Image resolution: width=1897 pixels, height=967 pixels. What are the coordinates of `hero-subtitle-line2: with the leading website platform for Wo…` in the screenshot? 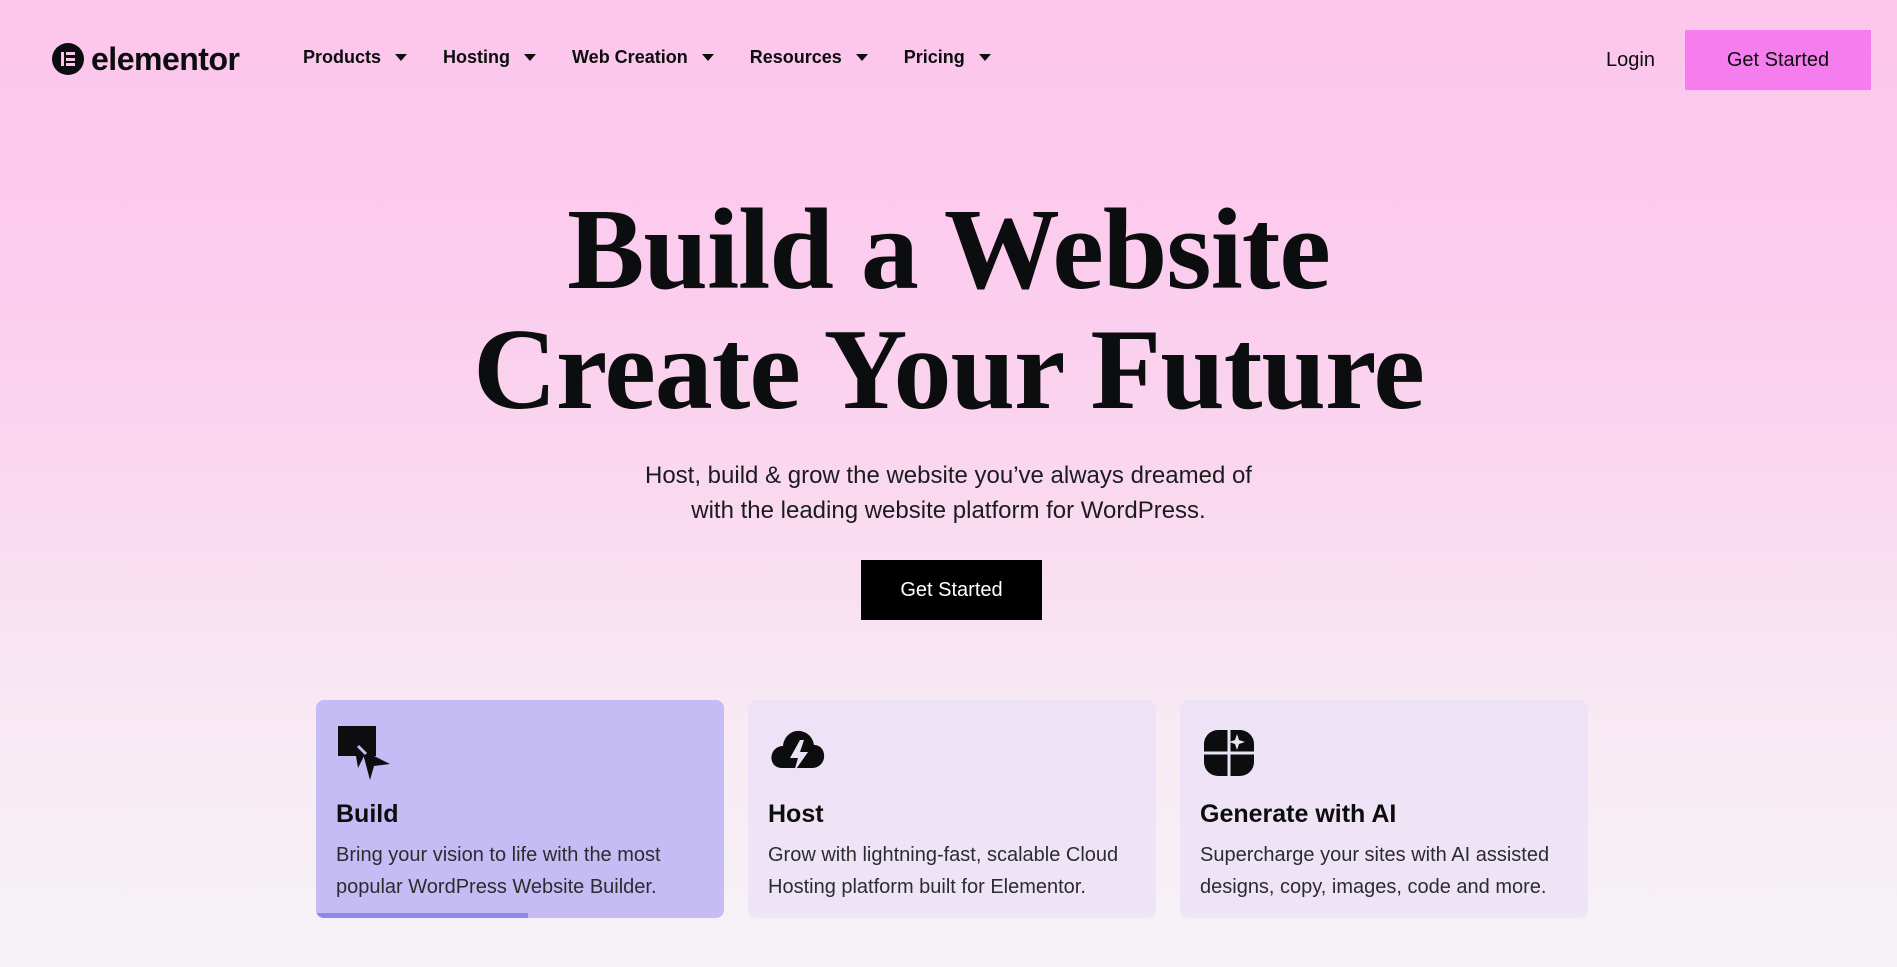 It's located at (948, 510).